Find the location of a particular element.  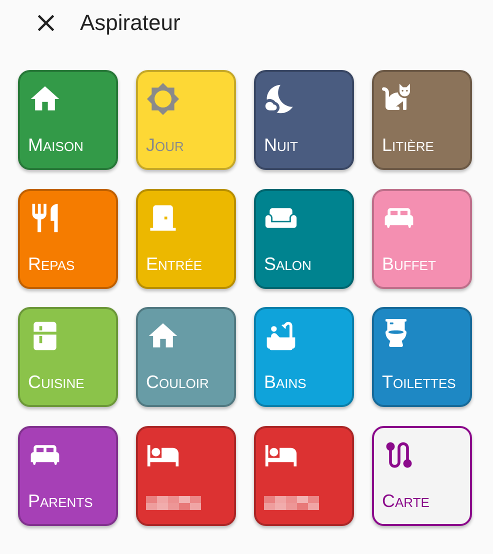

room-tile: Salon is located at coordinates (304, 238).